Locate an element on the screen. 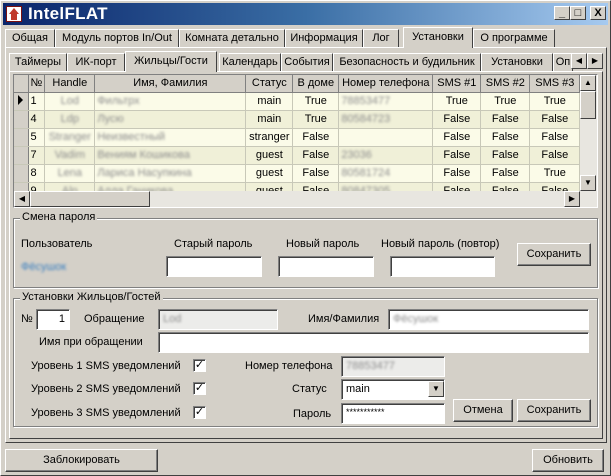  scroll-thumb is located at coordinates (588, 105).